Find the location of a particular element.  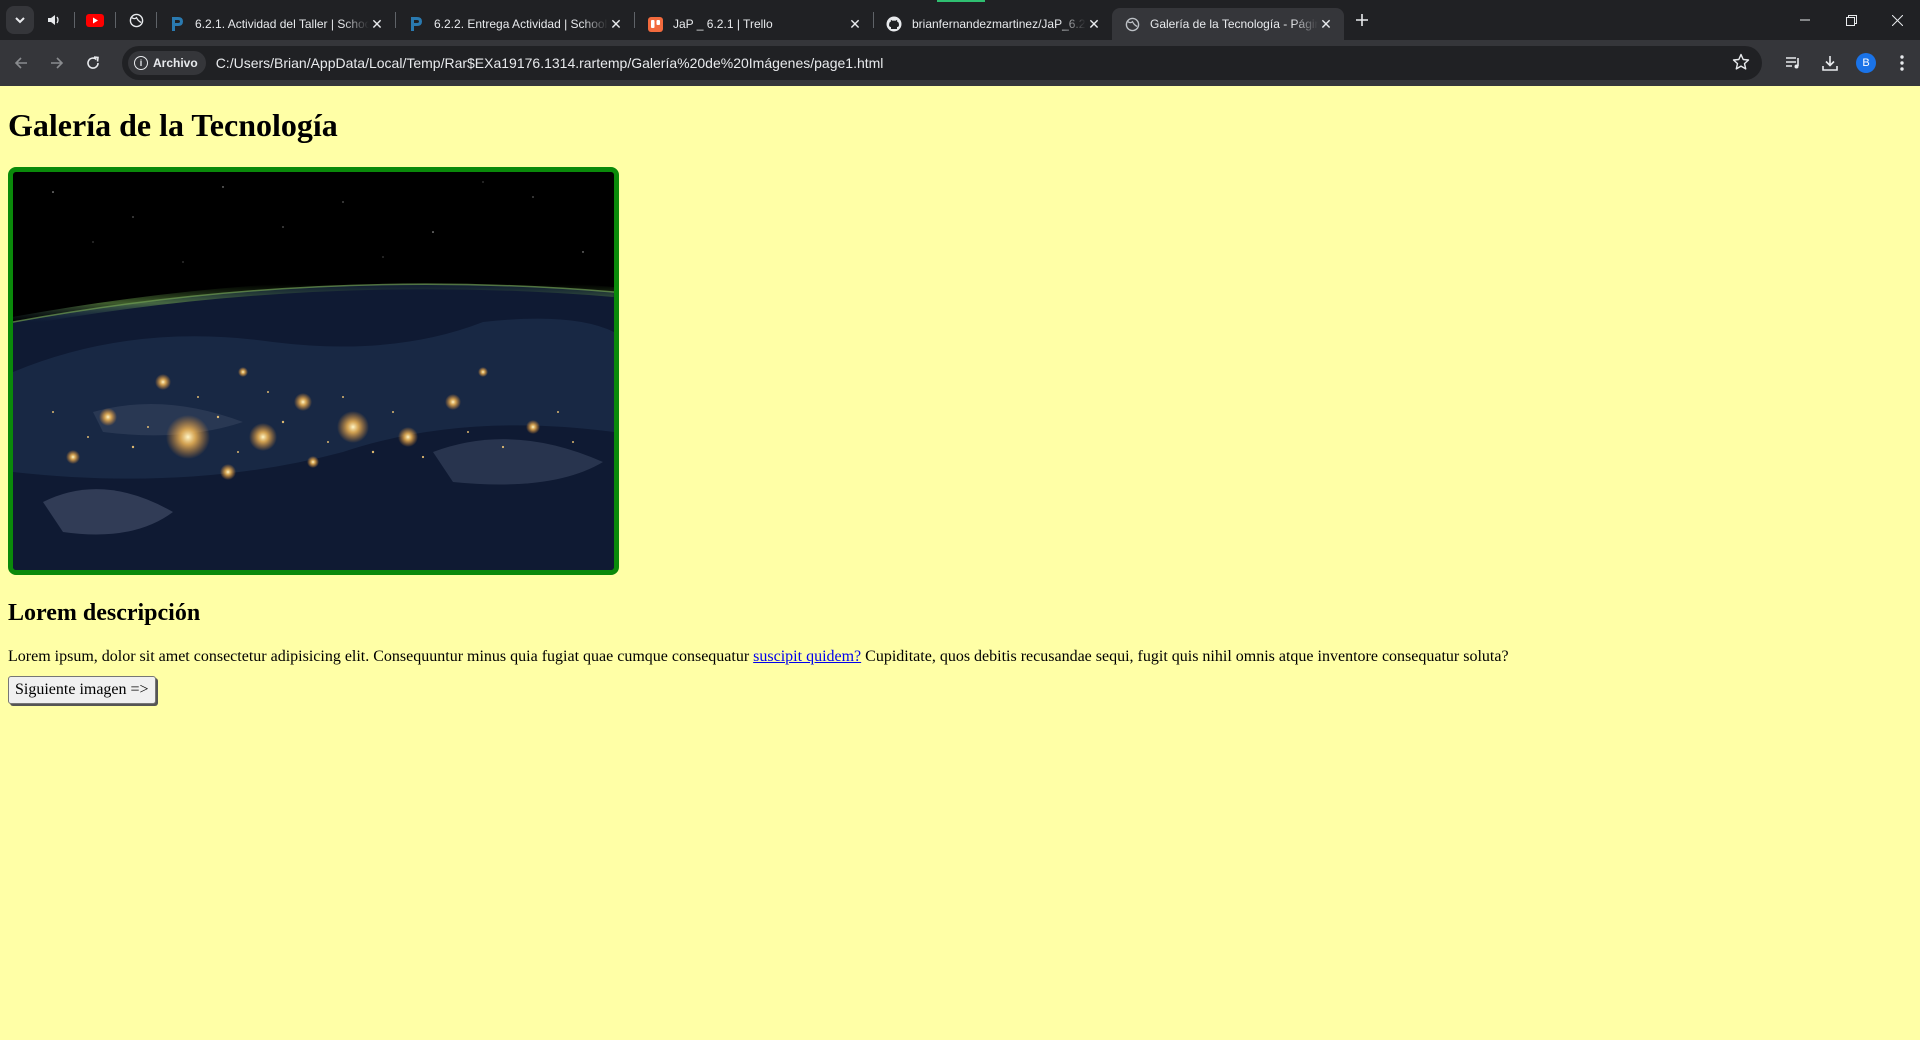

site-info-chip: i Archivo is located at coordinates (167, 63).